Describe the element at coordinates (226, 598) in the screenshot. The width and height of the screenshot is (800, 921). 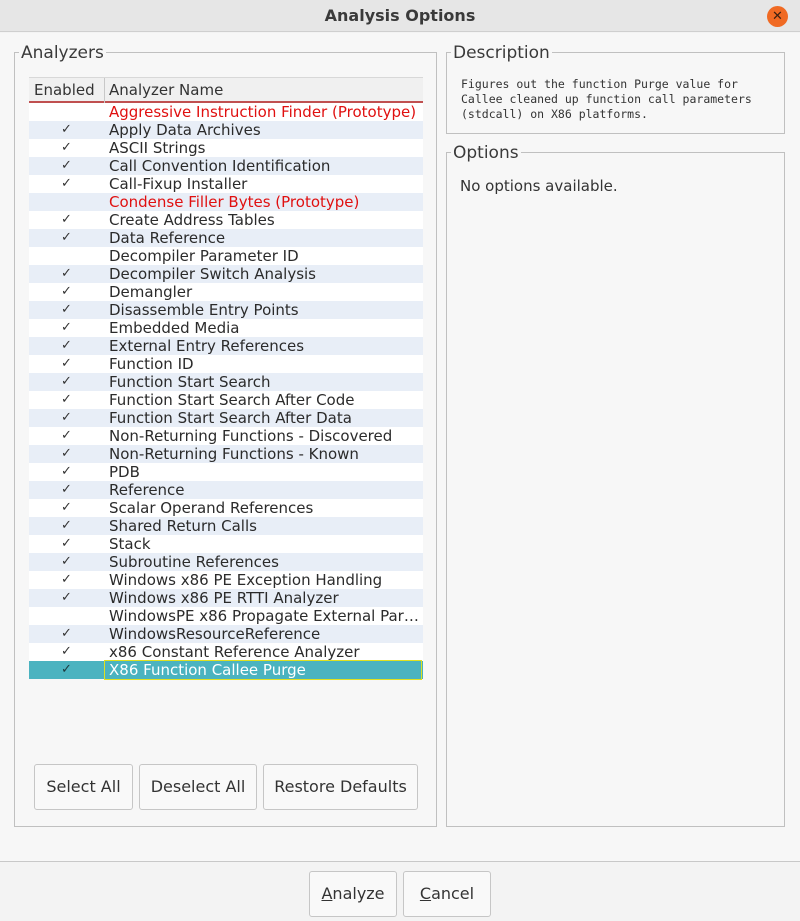
I see `table-row: ✓ Windows x86 PE RTTI Analyzer` at that location.